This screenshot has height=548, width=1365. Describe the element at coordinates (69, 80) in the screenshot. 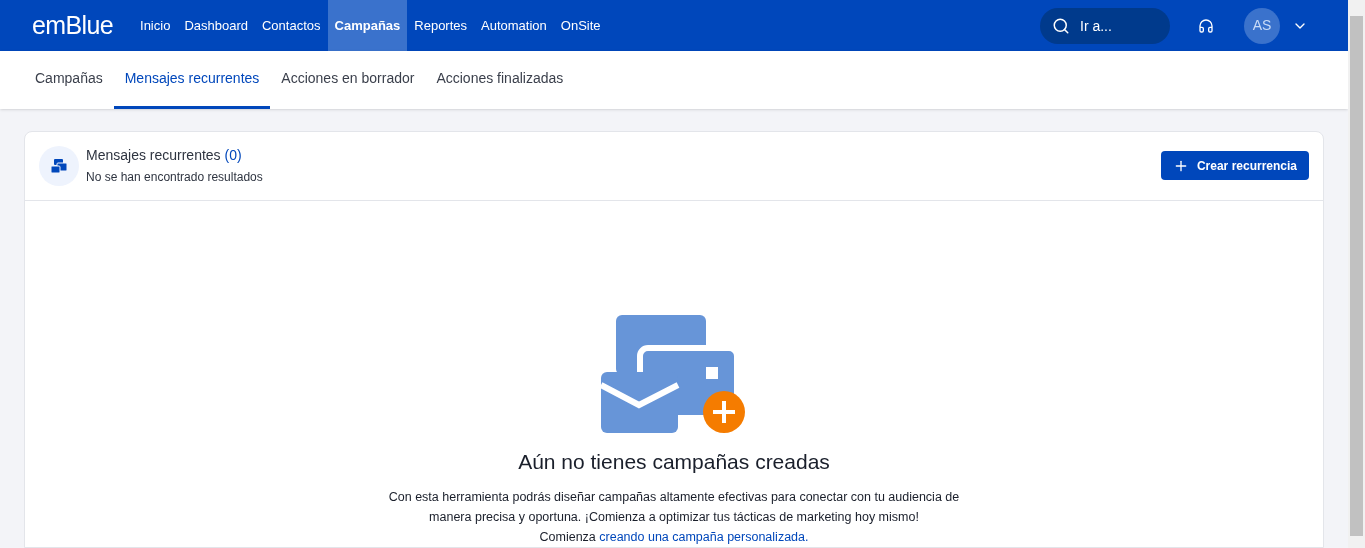

I see `tab: Campañas` at that location.